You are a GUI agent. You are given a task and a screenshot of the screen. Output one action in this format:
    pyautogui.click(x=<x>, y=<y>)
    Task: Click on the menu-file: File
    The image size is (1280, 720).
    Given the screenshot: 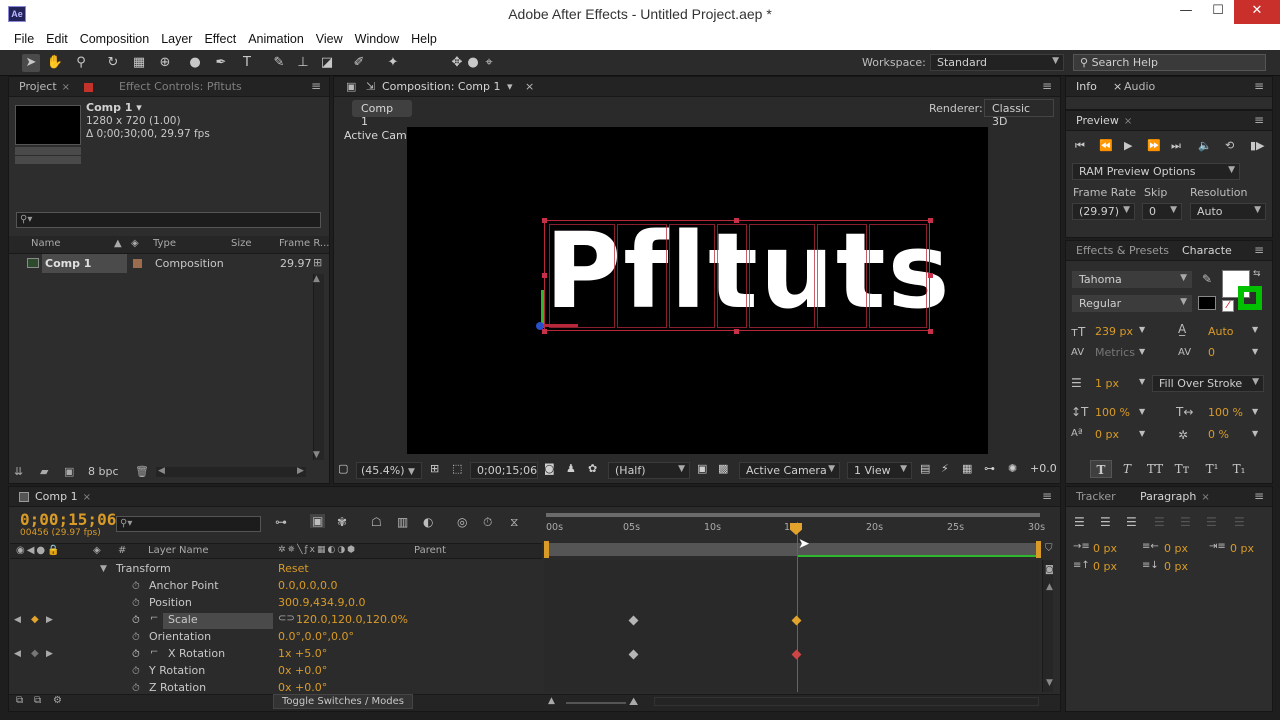 What is the action you would take?
    pyautogui.click(x=24, y=40)
    